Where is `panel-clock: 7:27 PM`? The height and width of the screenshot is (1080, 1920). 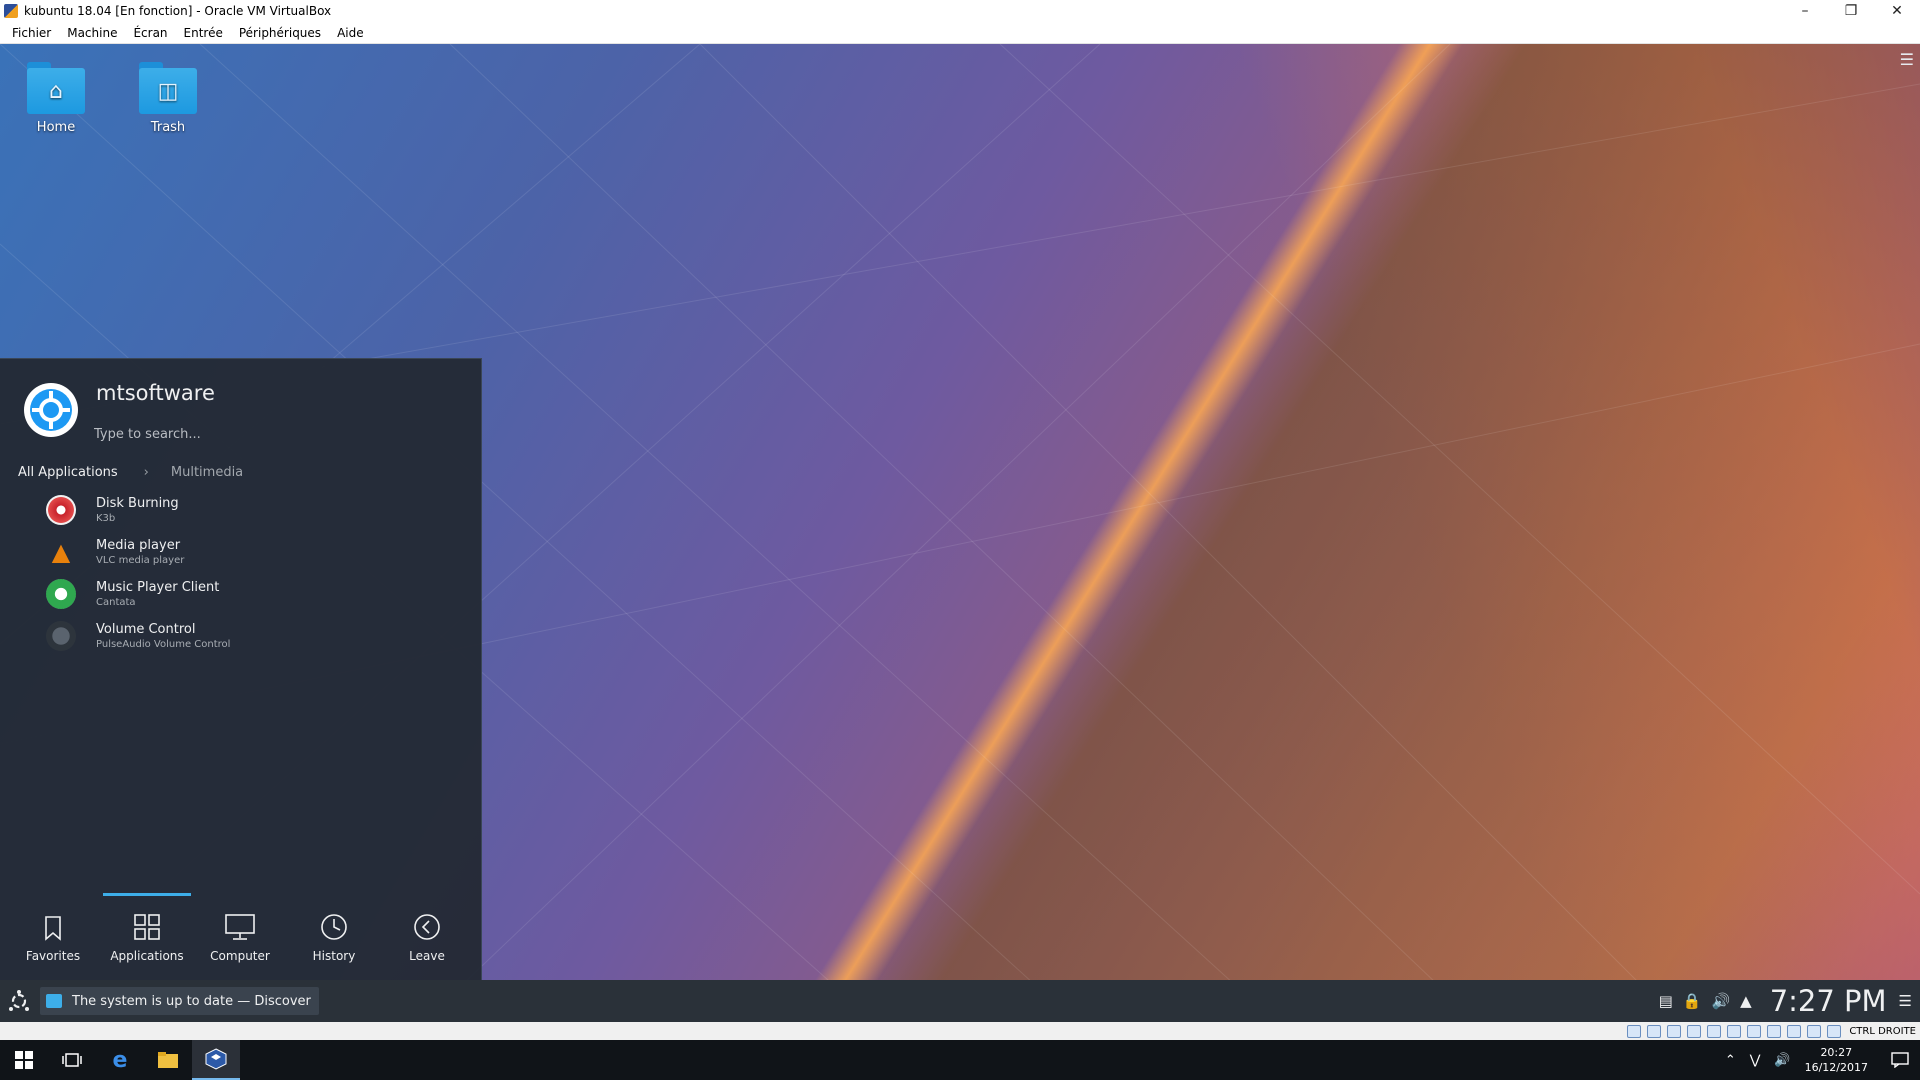
panel-clock: 7:27 PM is located at coordinates (1828, 1001).